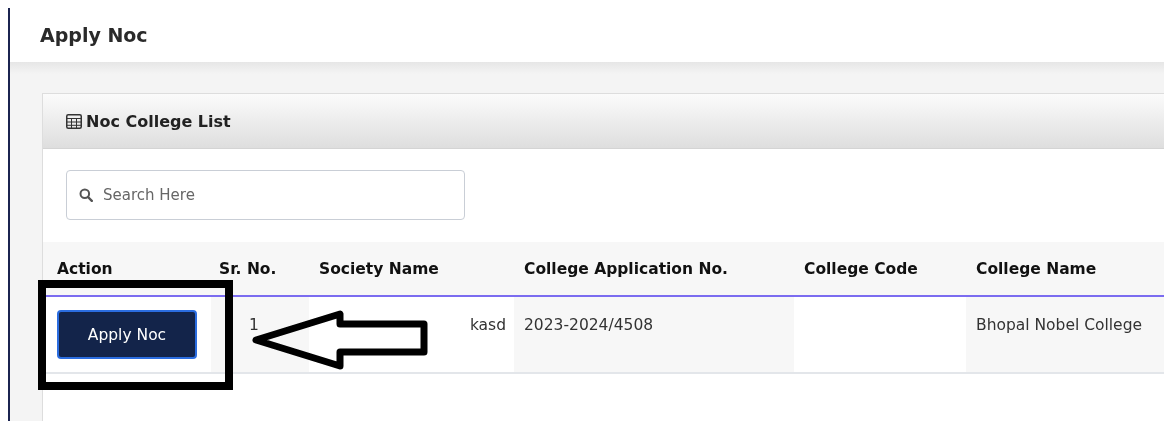  What do you see at coordinates (94, 35) in the screenshot?
I see `page-title: Apply Noc` at bounding box center [94, 35].